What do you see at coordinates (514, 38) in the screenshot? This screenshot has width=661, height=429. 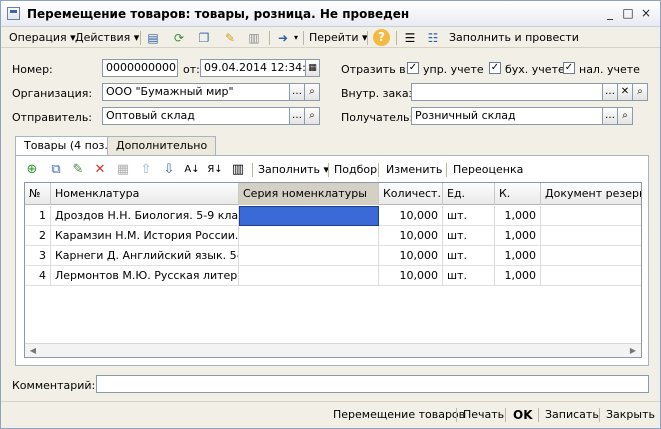 I see `fill-and-post-button: Заполнить и провести` at bounding box center [514, 38].